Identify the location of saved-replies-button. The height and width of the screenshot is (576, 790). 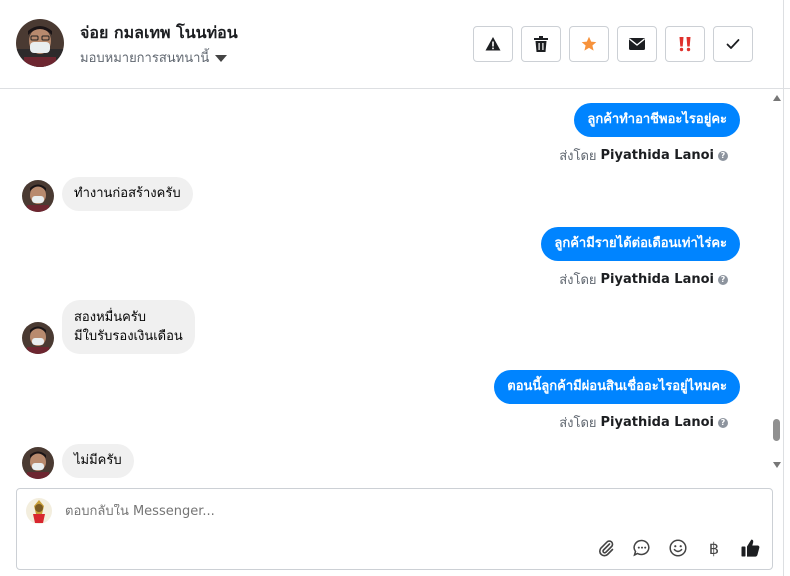
(642, 548).